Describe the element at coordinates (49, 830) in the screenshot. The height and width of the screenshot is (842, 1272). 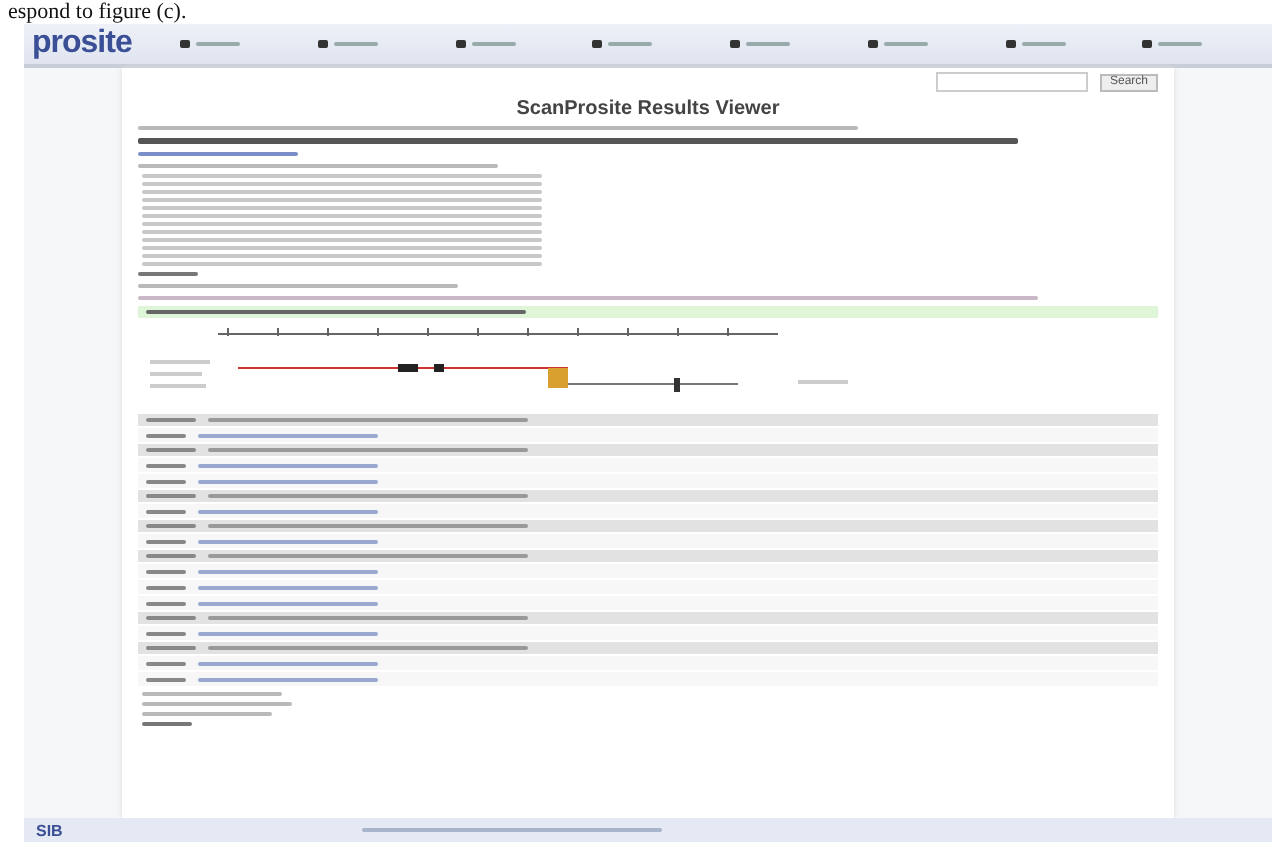
I see `sib-logo: SIB` at that location.